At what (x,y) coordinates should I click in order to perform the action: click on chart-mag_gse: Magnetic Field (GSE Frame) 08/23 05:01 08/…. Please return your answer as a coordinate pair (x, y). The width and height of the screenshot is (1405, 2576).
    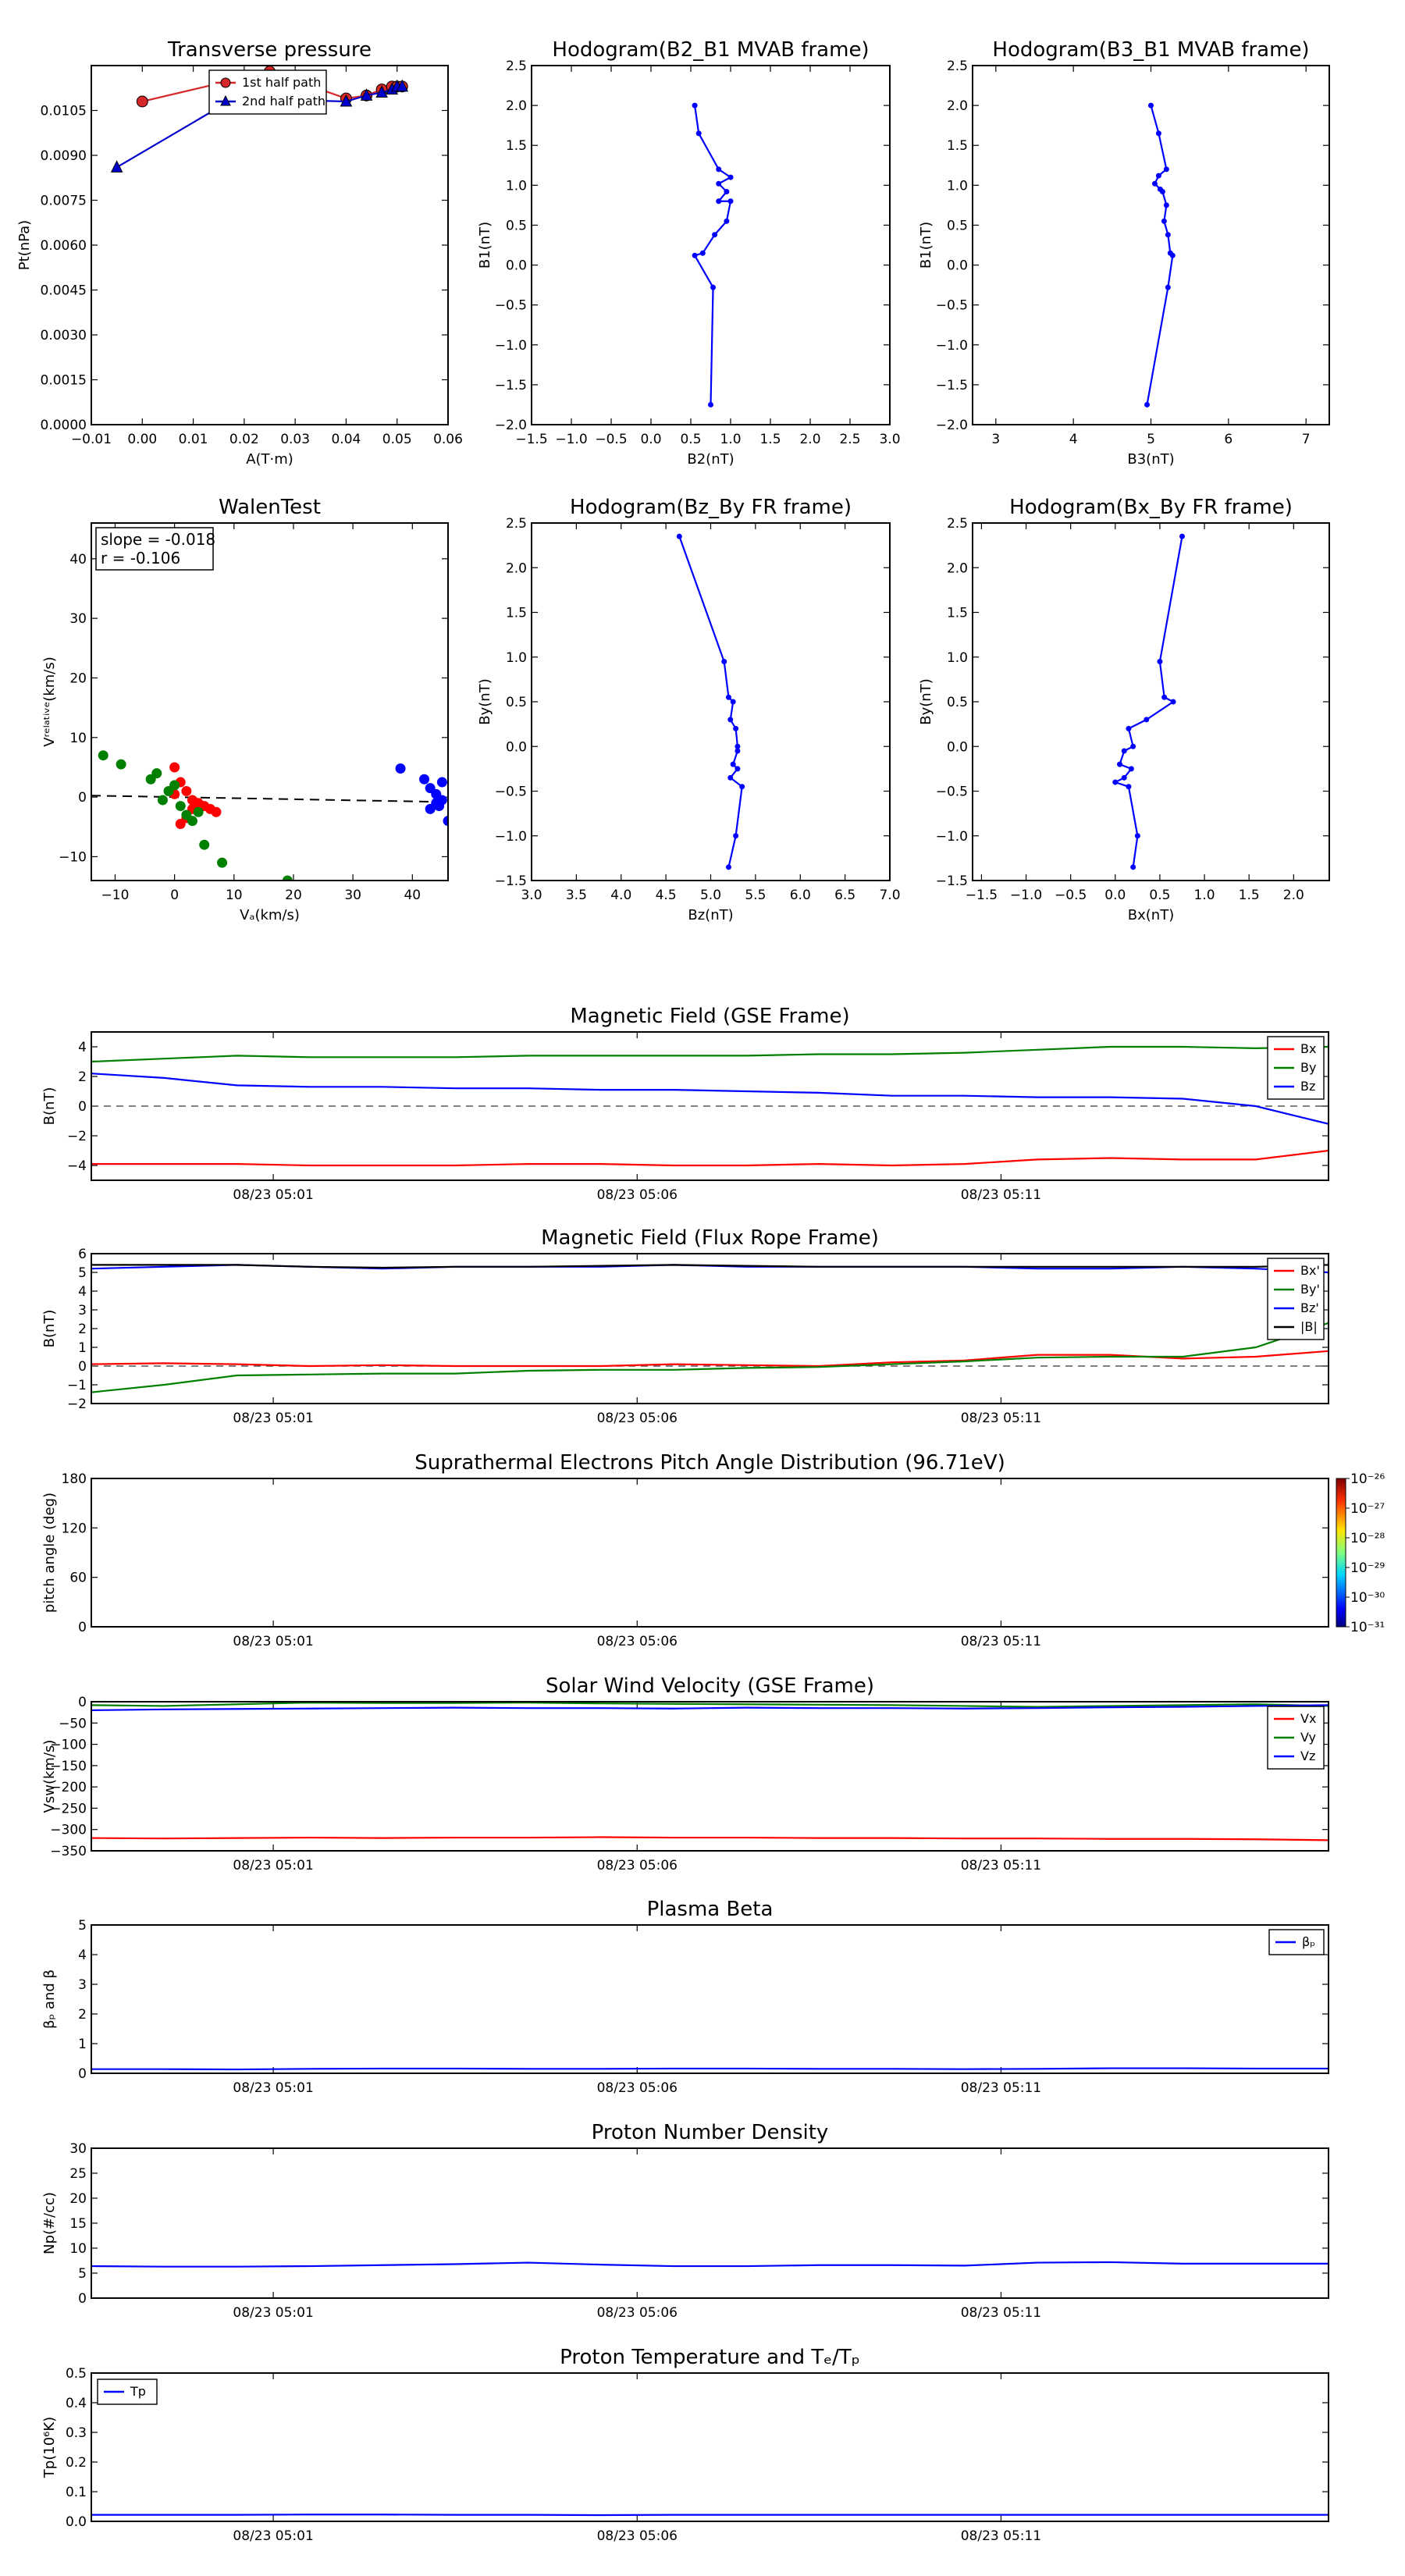
    Looking at the image, I should click on (685, 1104).